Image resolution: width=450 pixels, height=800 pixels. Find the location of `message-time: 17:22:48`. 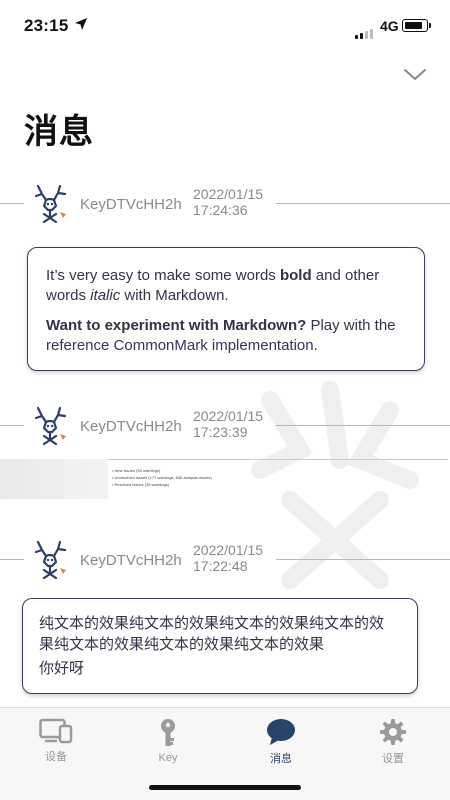

message-time: 17:22:48 is located at coordinates (220, 566).